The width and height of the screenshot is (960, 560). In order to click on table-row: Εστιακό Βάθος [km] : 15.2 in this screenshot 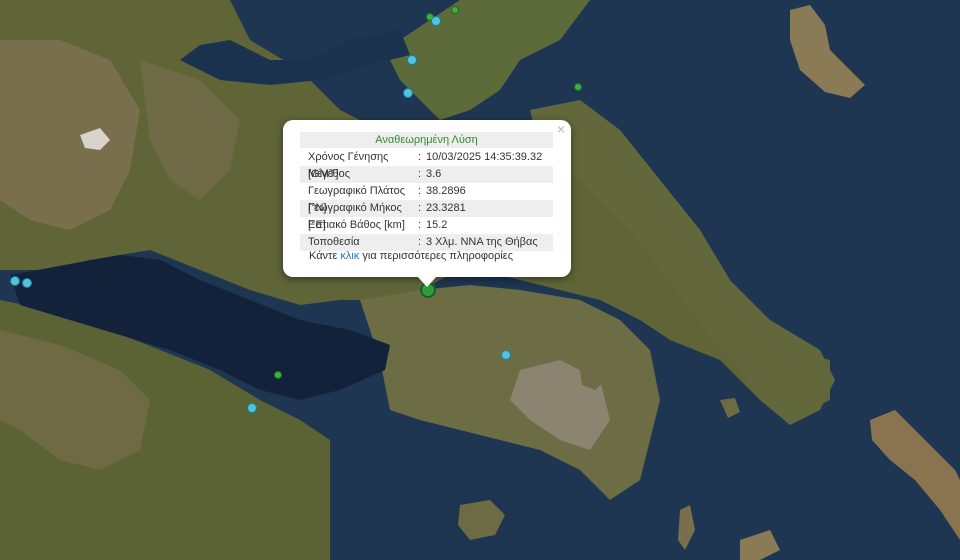, I will do `click(426, 225)`.